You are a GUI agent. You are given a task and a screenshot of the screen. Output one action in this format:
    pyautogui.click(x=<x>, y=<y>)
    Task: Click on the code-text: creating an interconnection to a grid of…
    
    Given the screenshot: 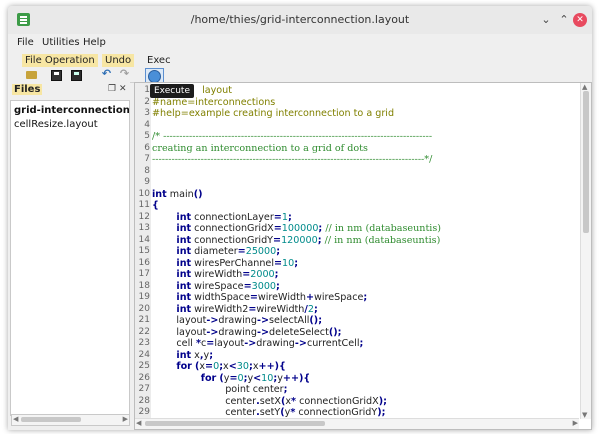 What is the action you would take?
    pyautogui.click(x=260, y=149)
    